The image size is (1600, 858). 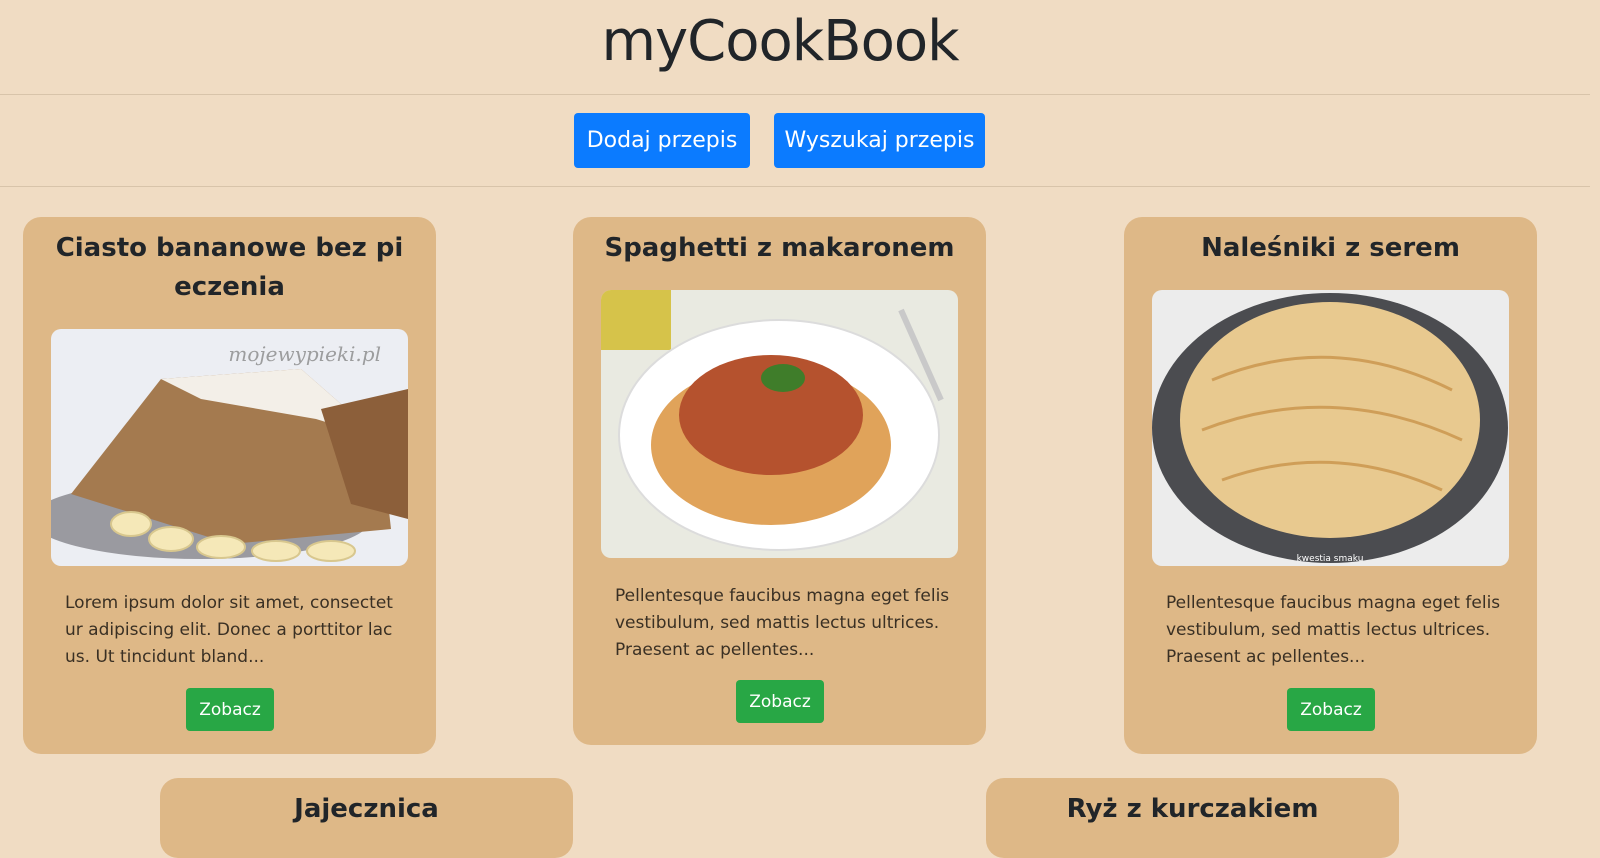 What do you see at coordinates (662, 140) in the screenshot?
I see `add-recipe-button: Dodaj przepis` at bounding box center [662, 140].